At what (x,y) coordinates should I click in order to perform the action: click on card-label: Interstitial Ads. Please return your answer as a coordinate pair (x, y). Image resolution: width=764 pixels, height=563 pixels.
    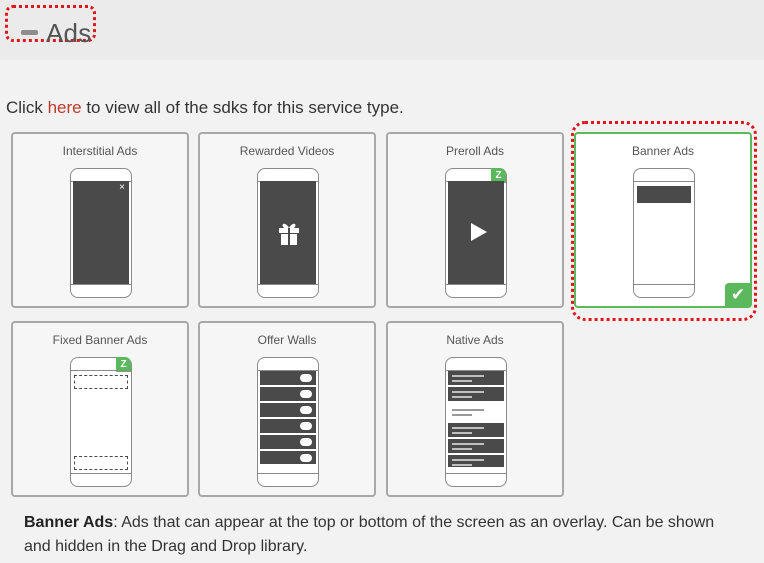
    Looking at the image, I should click on (100, 151).